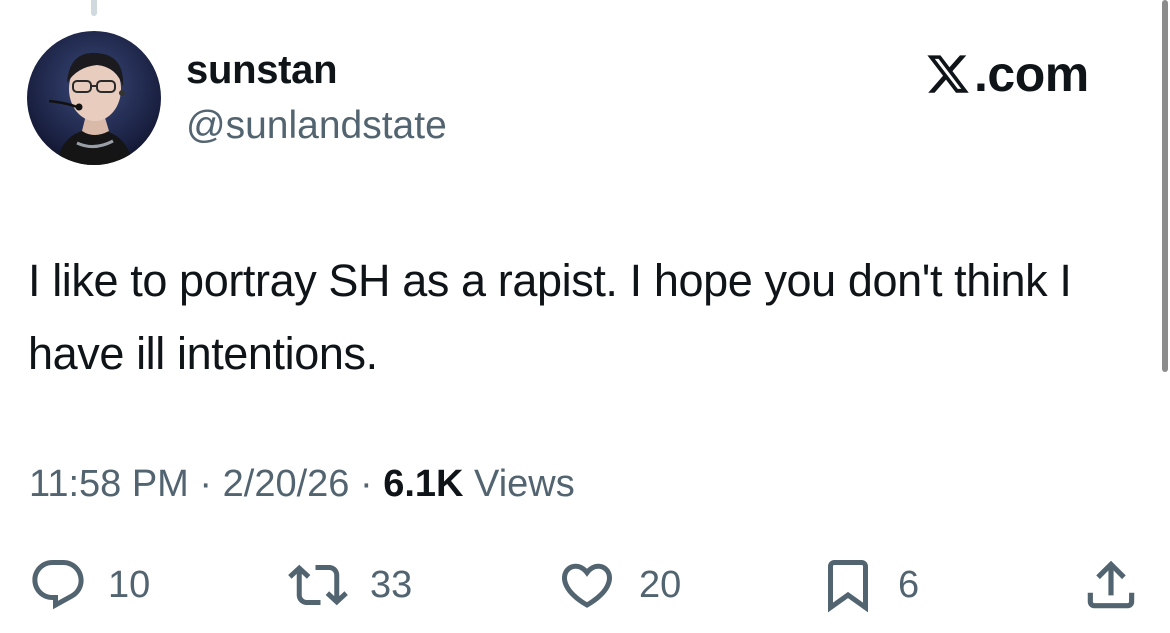 Image resolution: width=1170 pixels, height=633 pixels. Describe the element at coordinates (109, 484) in the screenshot. I see `tweet-time: 11:58 PM` at that location.